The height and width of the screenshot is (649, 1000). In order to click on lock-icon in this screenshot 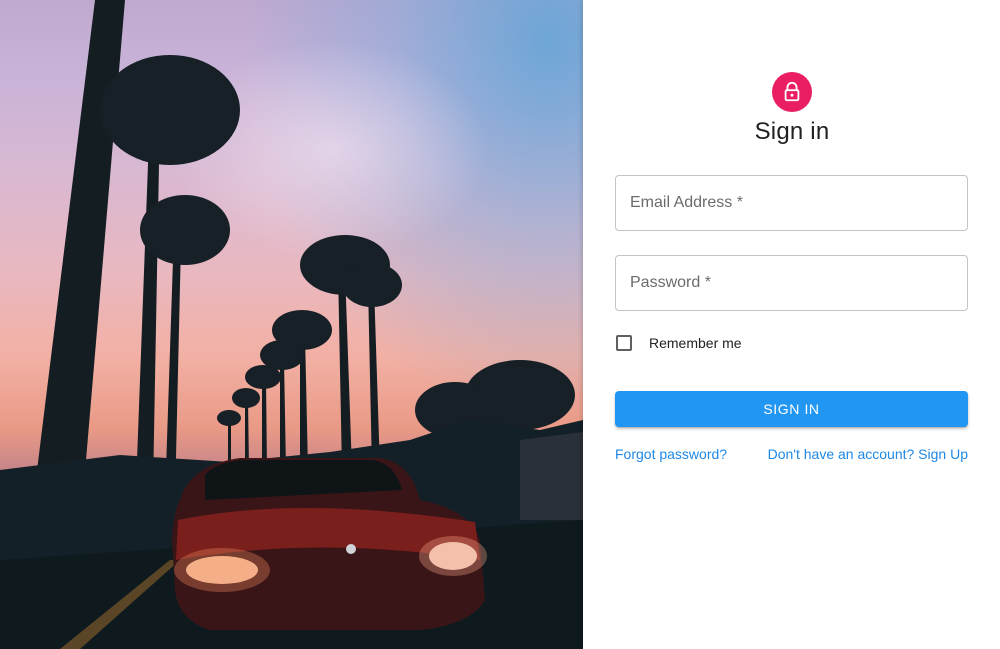, I will do `click(792, 91)`.